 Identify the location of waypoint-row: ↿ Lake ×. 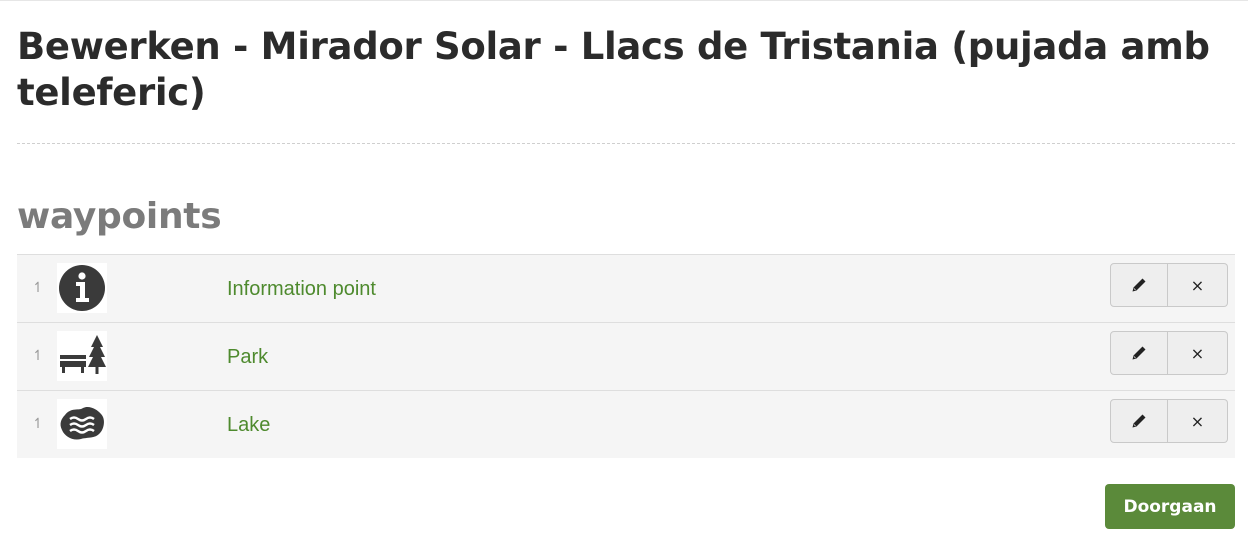
(626, 424).